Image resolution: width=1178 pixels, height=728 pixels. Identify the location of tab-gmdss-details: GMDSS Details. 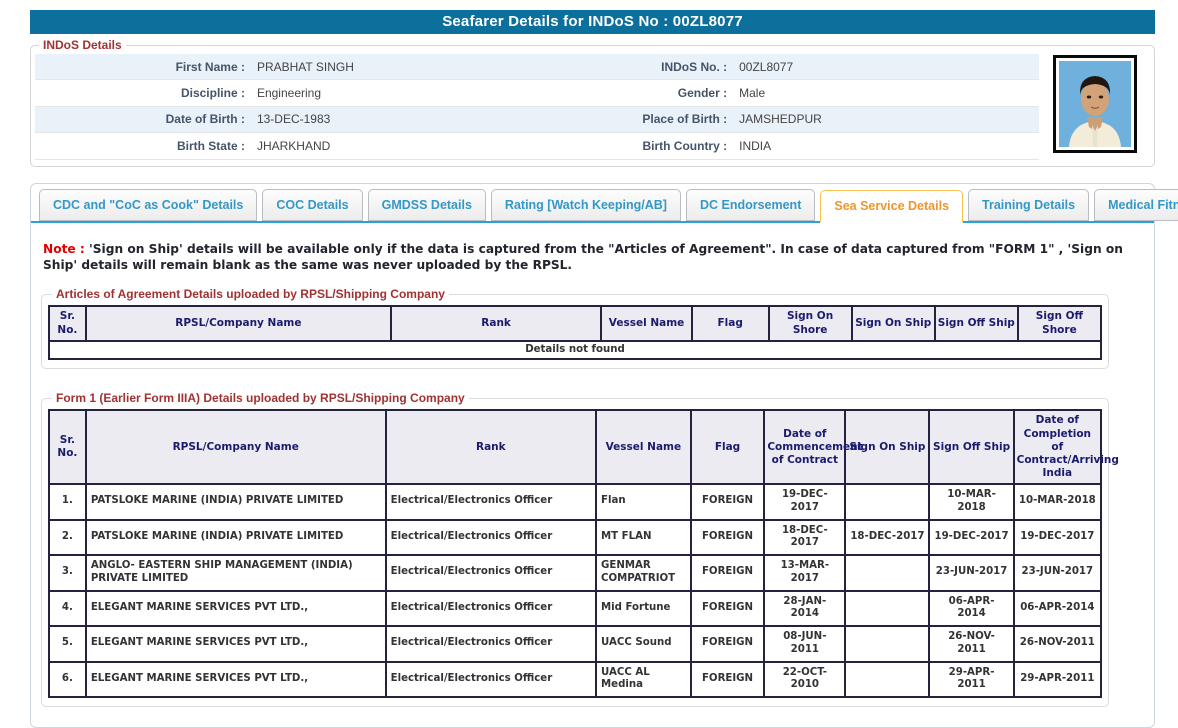
(427, 205).